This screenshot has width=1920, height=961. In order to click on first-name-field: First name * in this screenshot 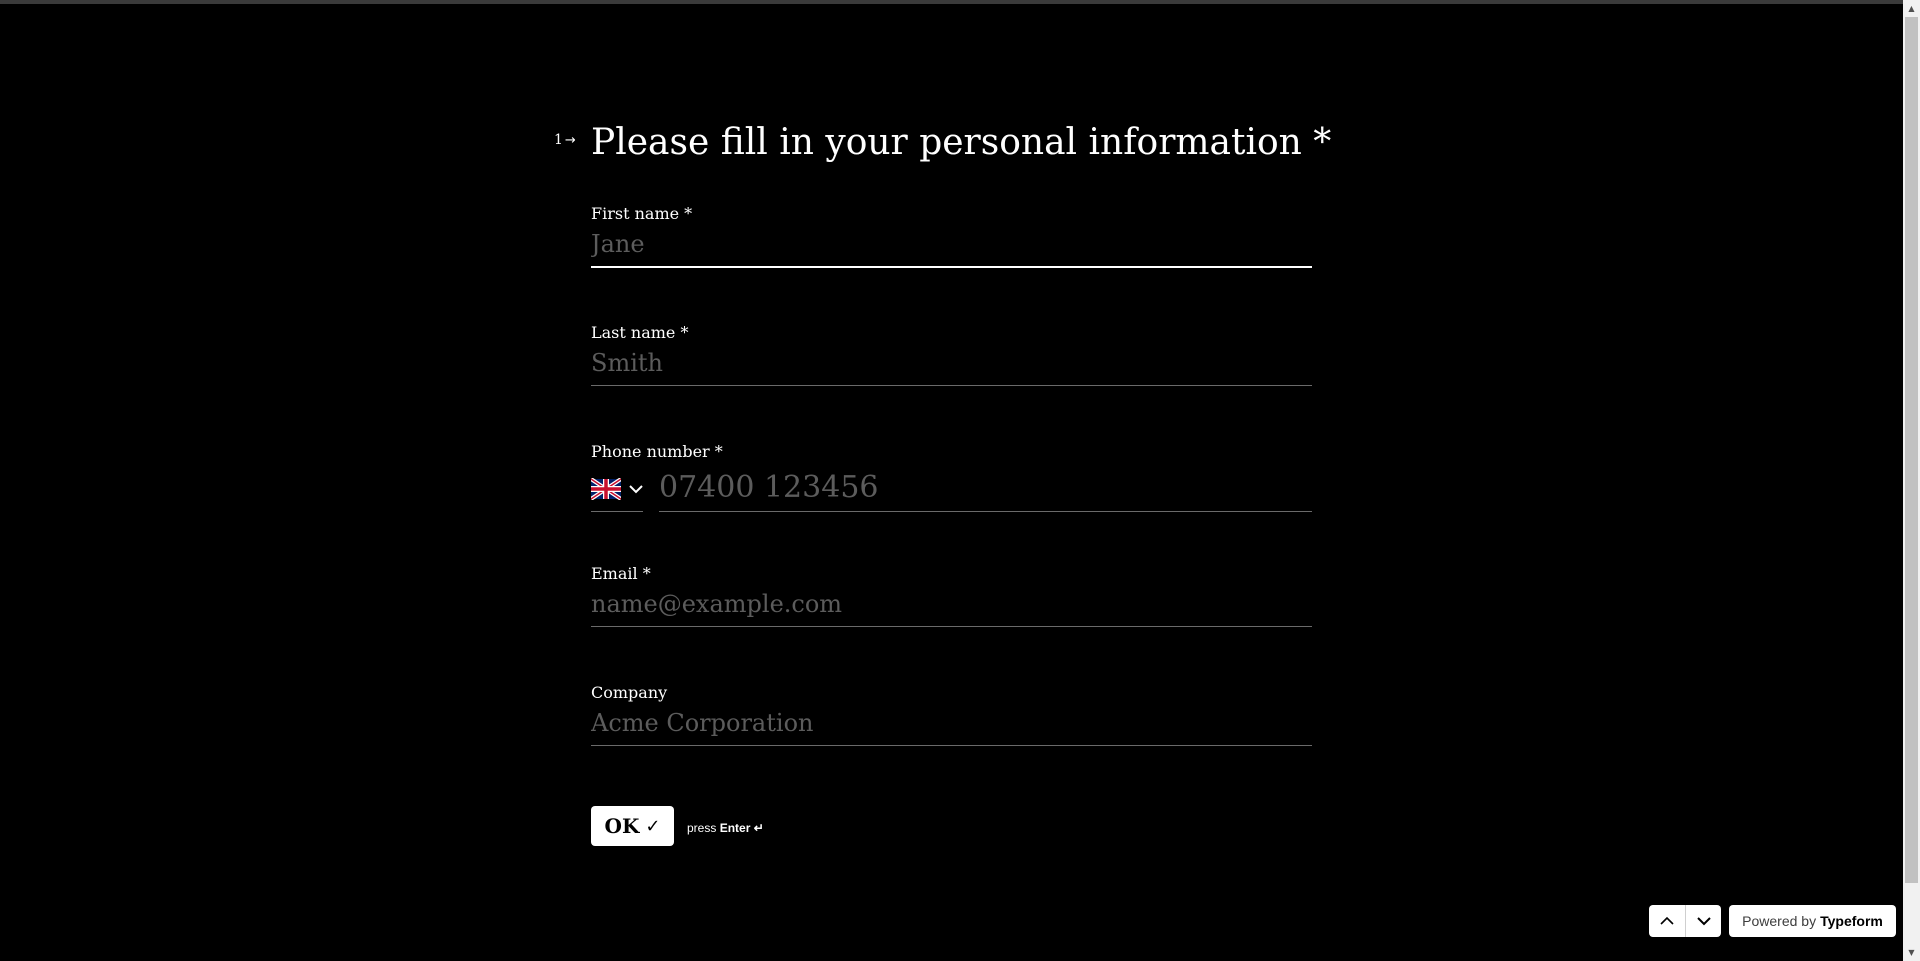, I will do `click(951, 236)`.